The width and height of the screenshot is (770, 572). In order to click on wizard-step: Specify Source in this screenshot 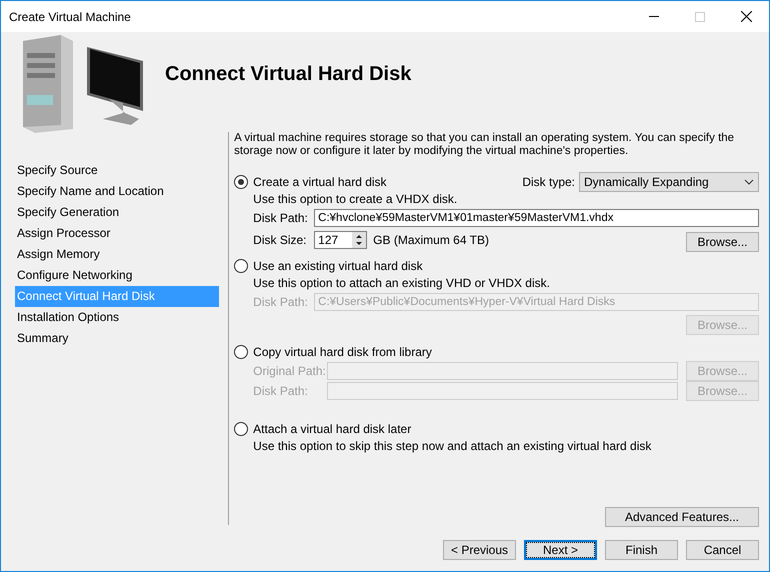, I will do `click(117, 170)`.